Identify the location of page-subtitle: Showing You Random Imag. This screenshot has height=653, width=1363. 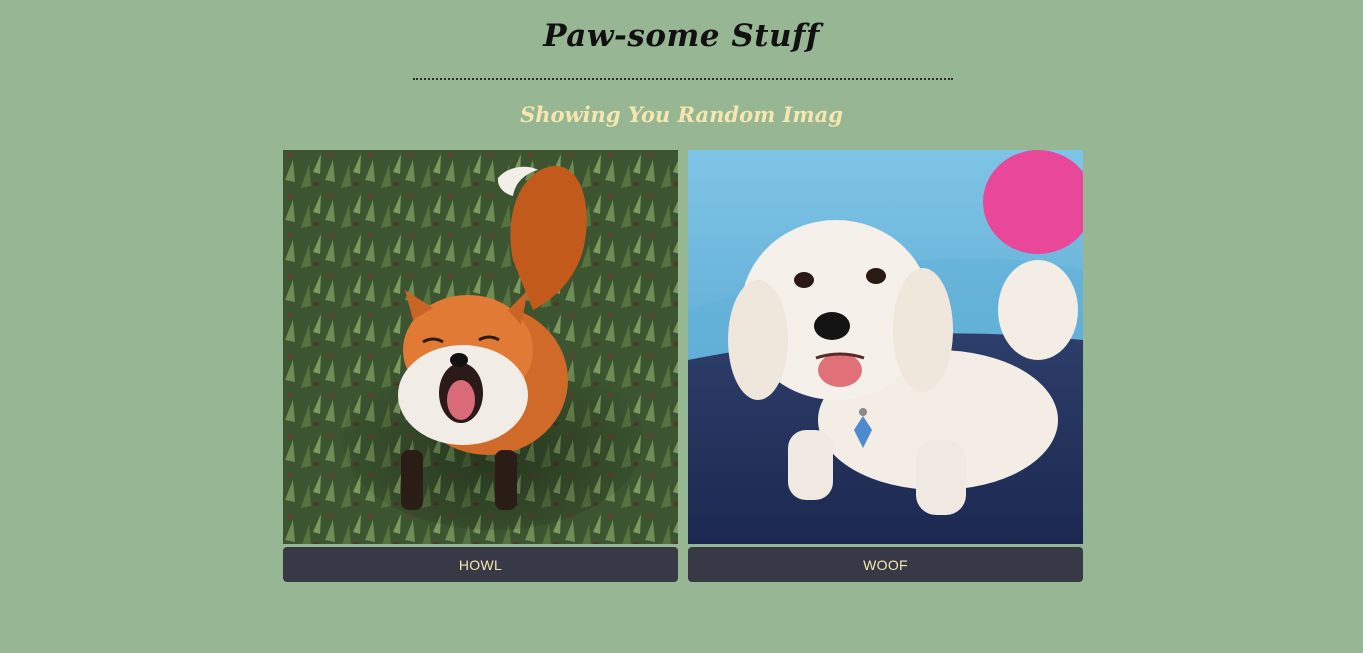
(681, 114).